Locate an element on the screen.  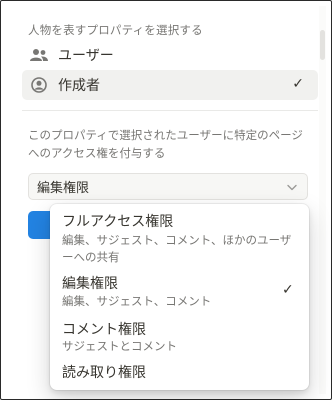
option-creator: 作成者 ✓ is located at coordinates (170, 85).